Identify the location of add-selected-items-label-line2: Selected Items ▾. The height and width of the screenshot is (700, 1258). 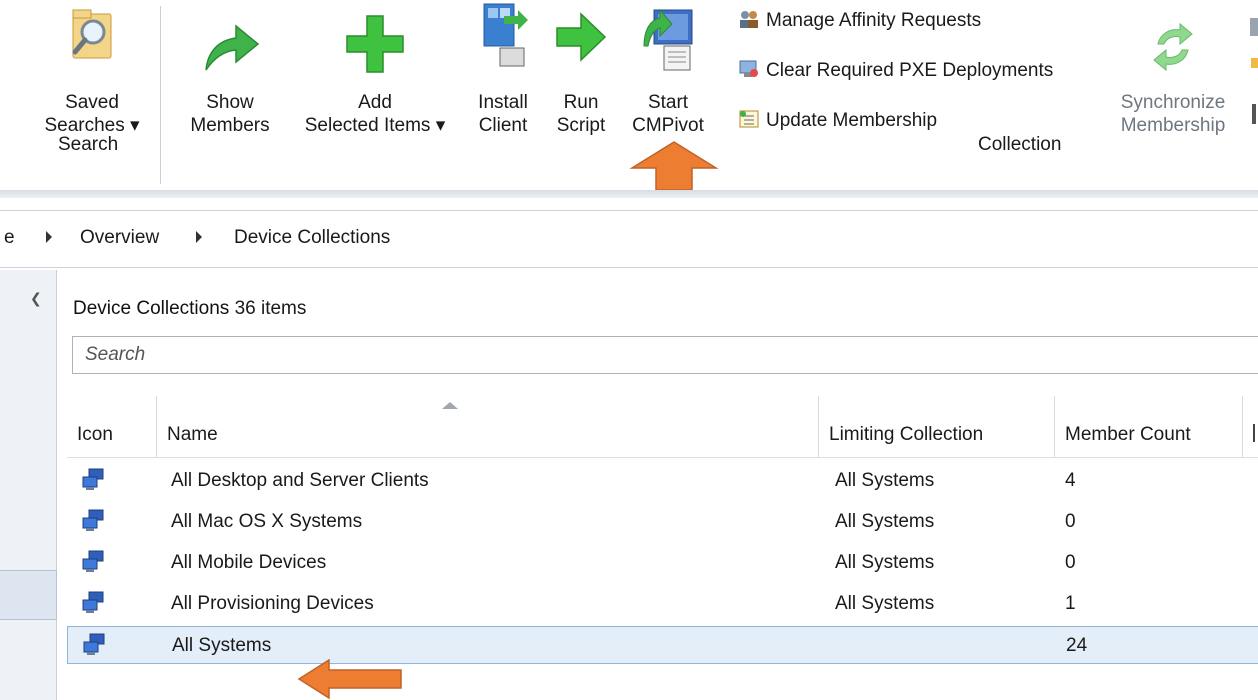
(375, 125).